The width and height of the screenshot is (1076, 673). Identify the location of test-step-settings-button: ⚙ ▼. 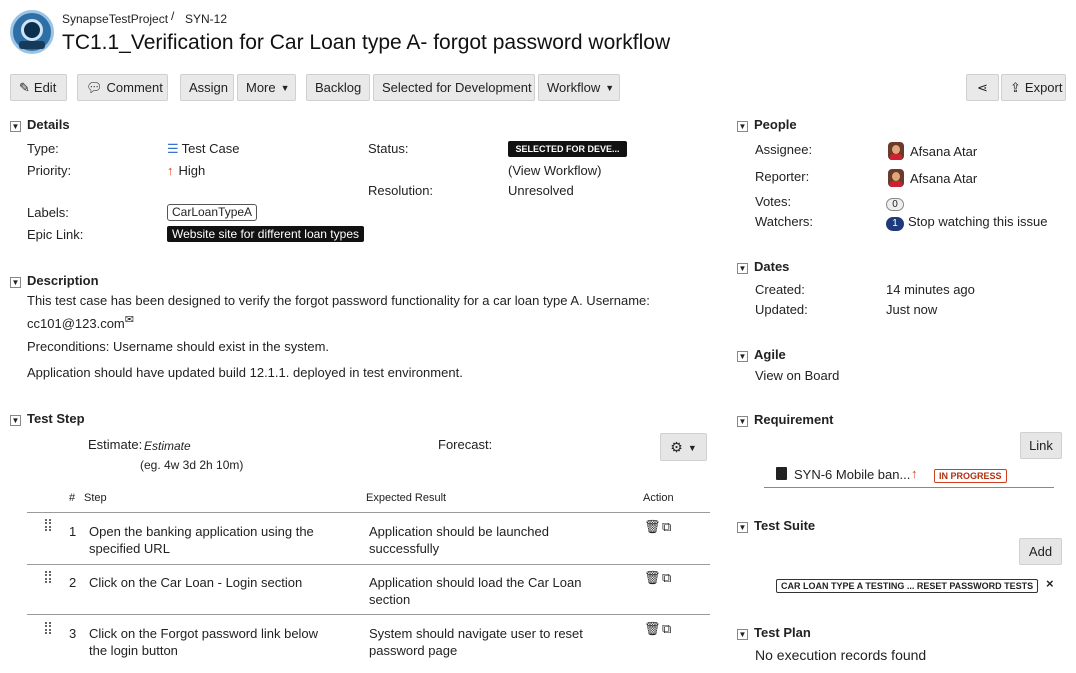
(683, 447).